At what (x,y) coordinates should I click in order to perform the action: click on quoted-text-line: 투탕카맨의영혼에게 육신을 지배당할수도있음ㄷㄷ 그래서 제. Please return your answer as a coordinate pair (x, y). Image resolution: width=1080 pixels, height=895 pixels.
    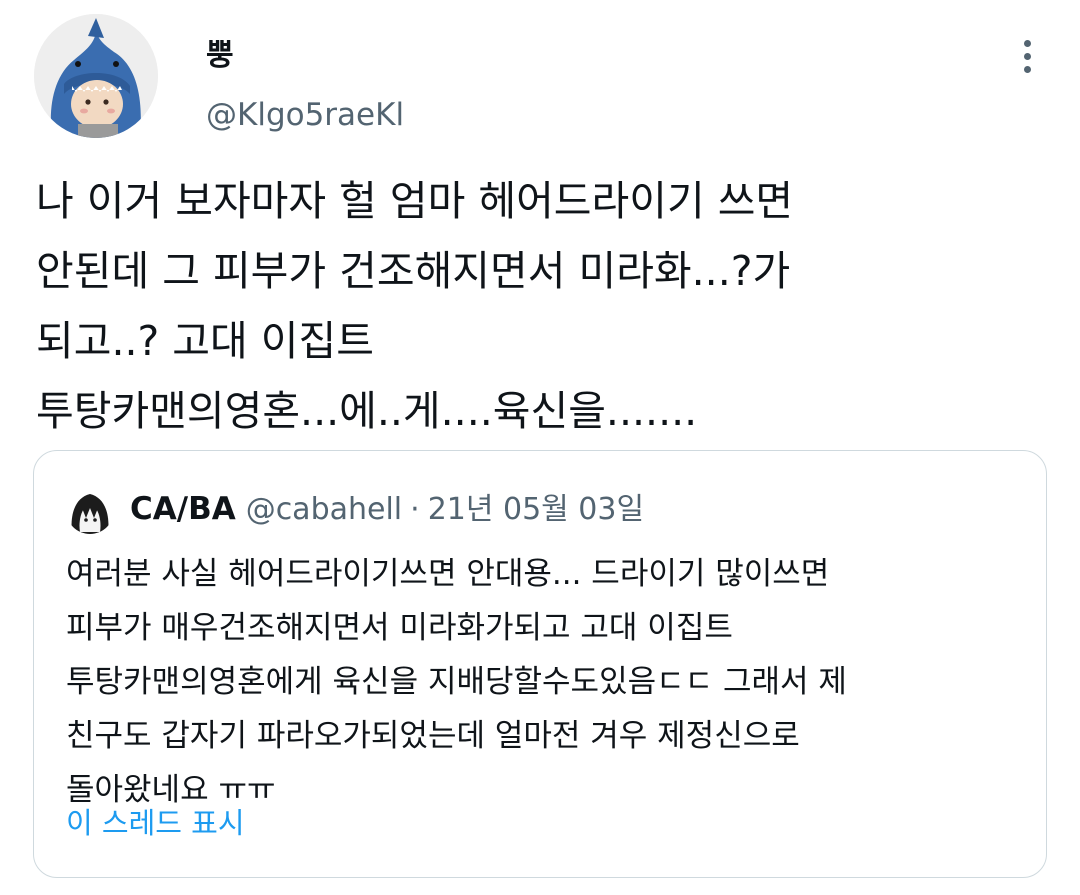
    Looking at the image, I should click on (456, 682).